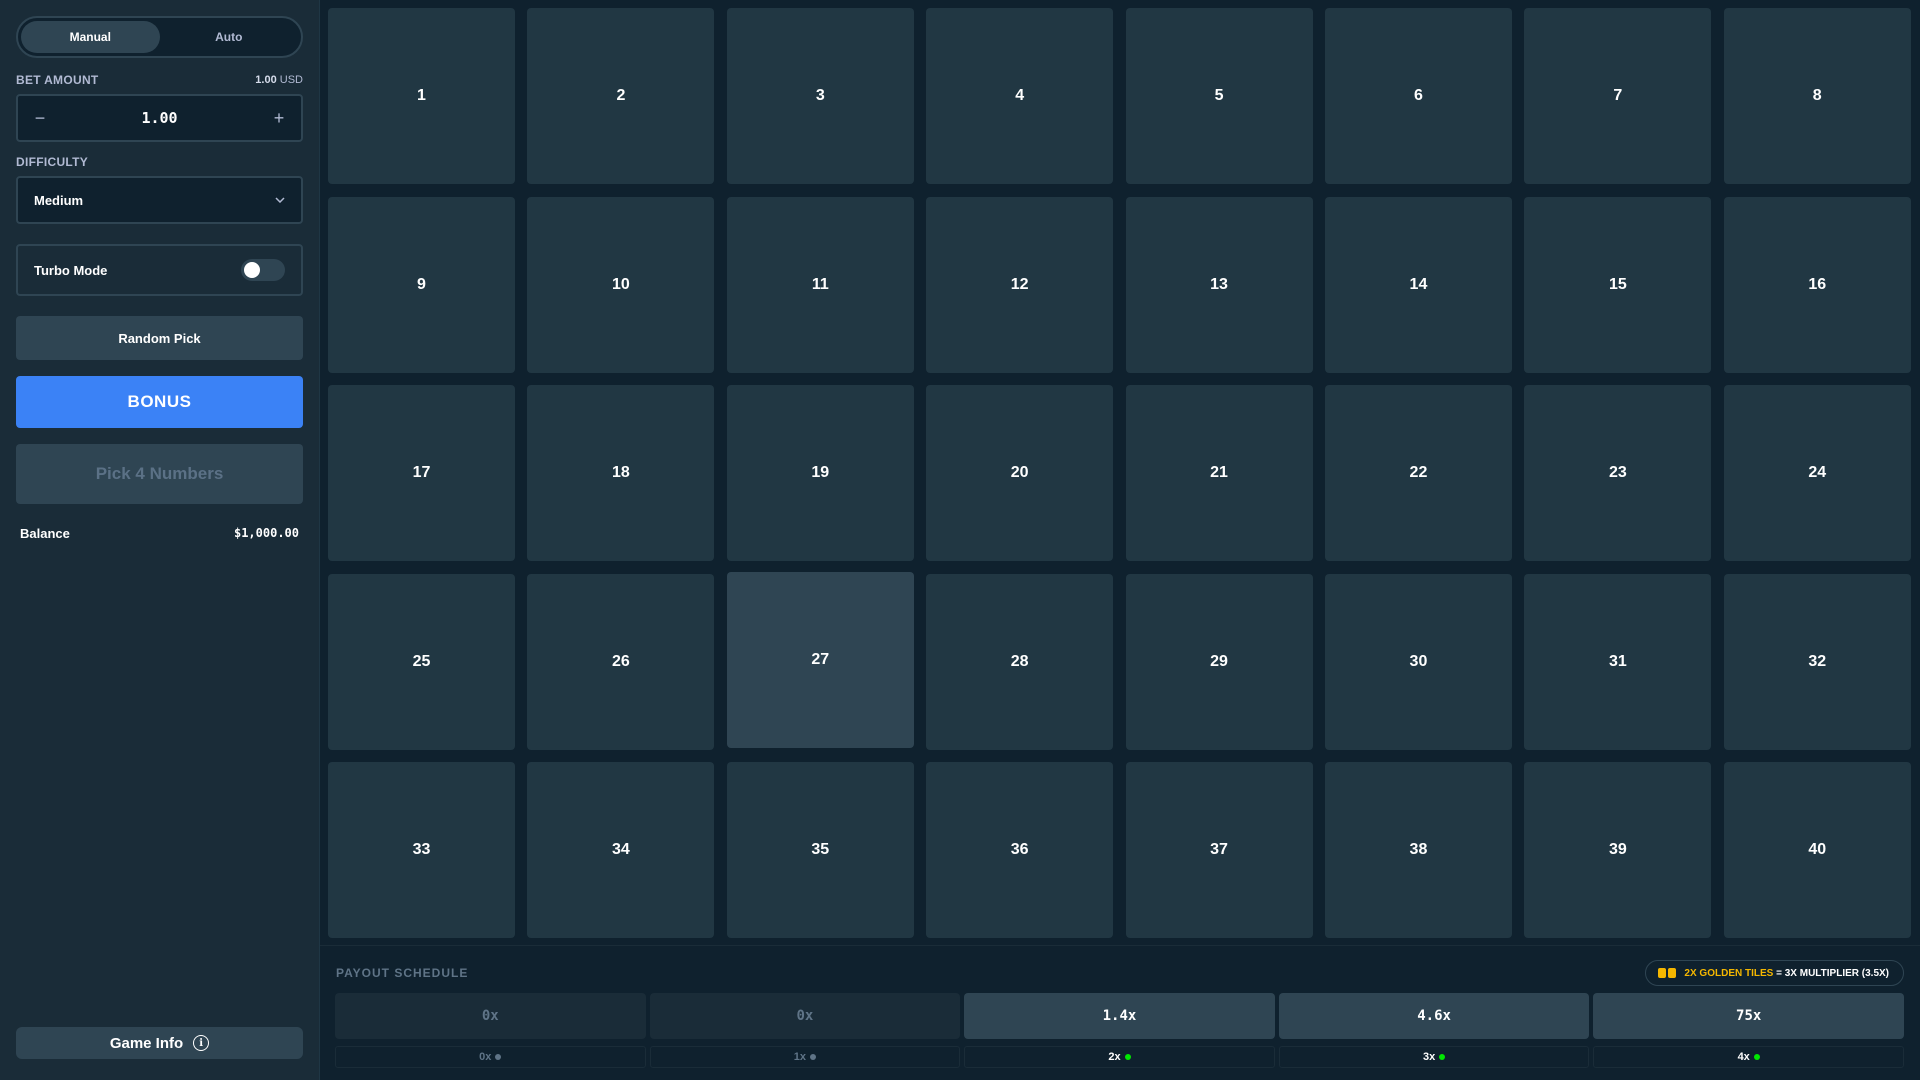  Describe the element at coordinates (40, 118) in the screenshot. I see `bet-decrease-button: −` at that location.